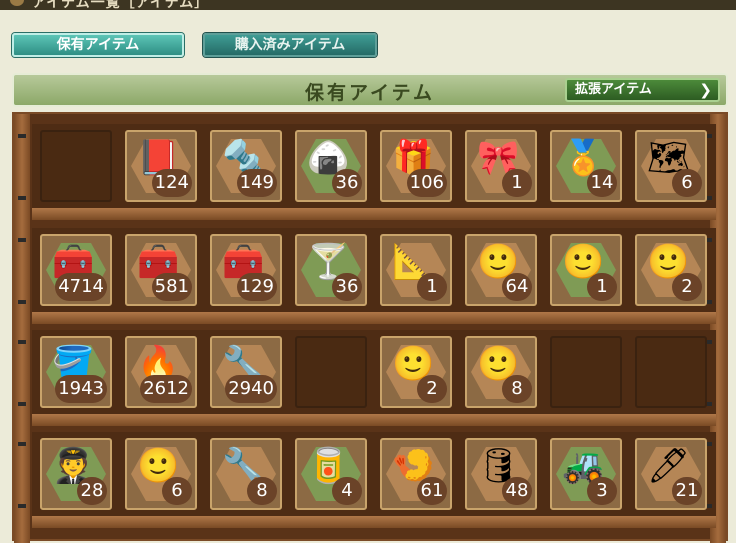  I want to click on item-count-badge: 14, so click(602, 183).